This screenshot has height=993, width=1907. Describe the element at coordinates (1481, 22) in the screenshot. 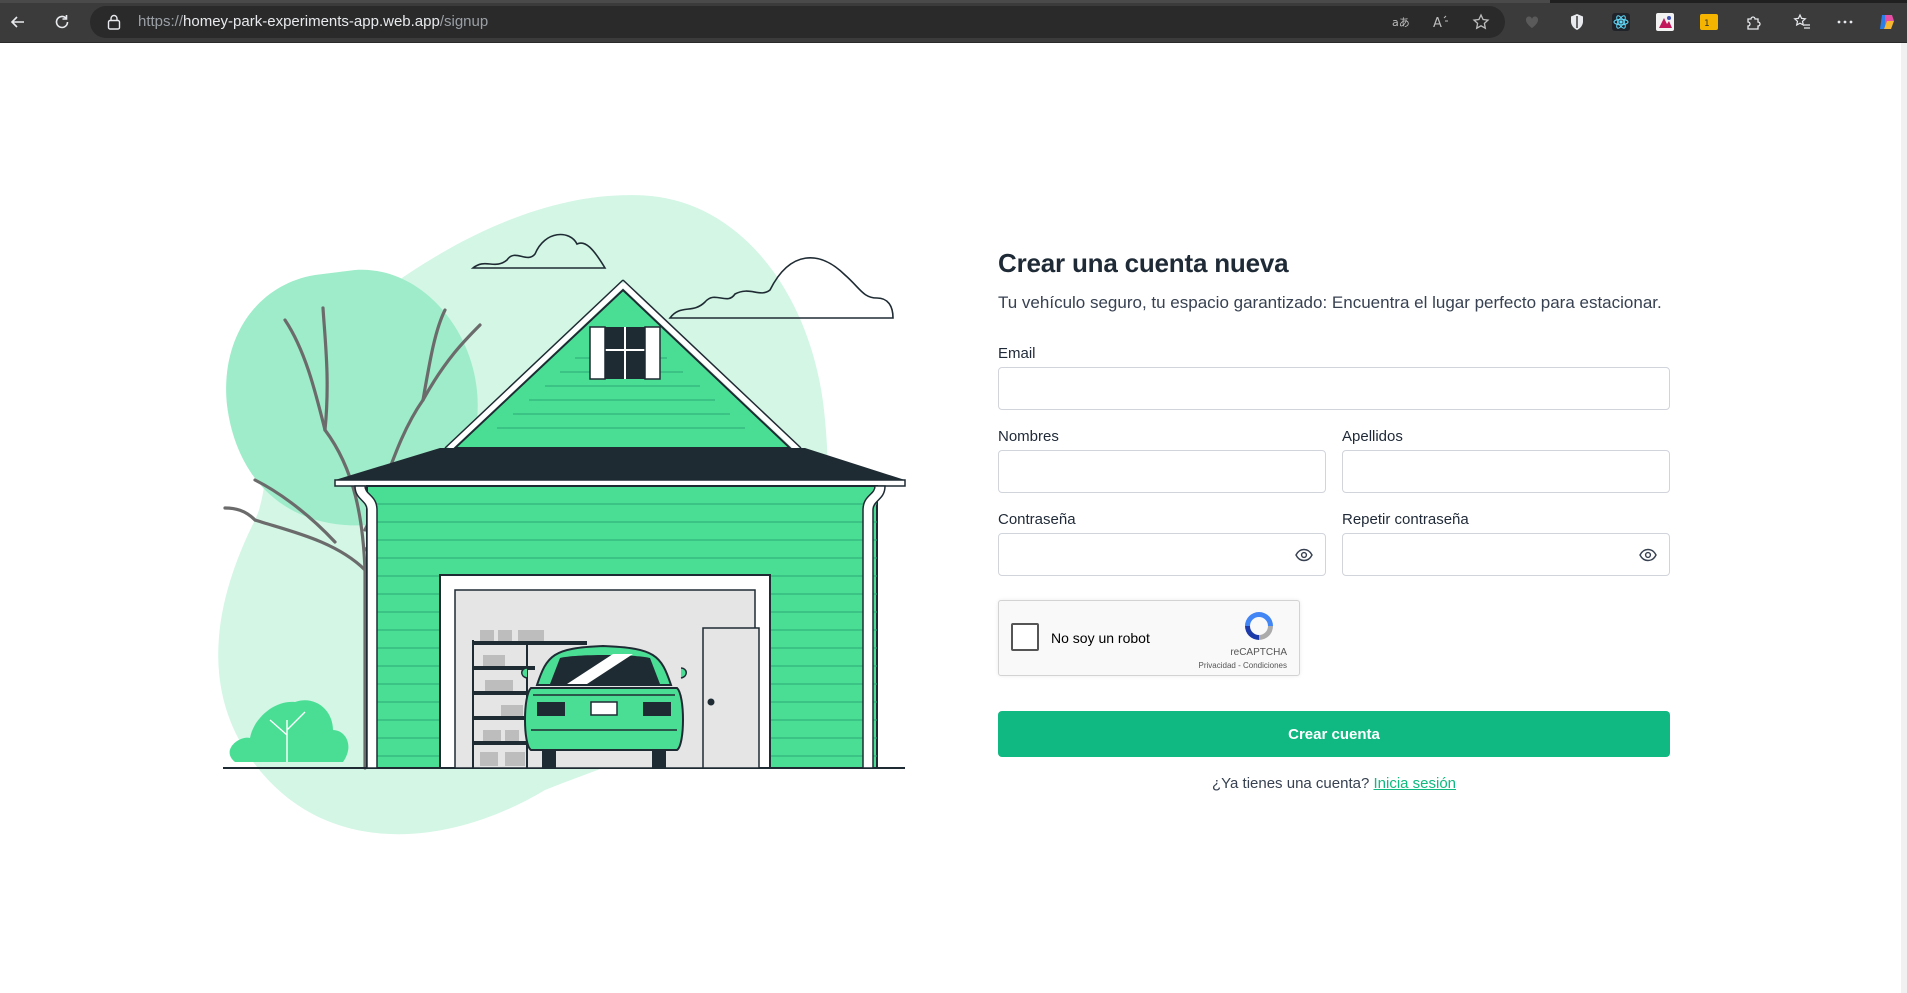

I see `favorite-star-icon` at that location.